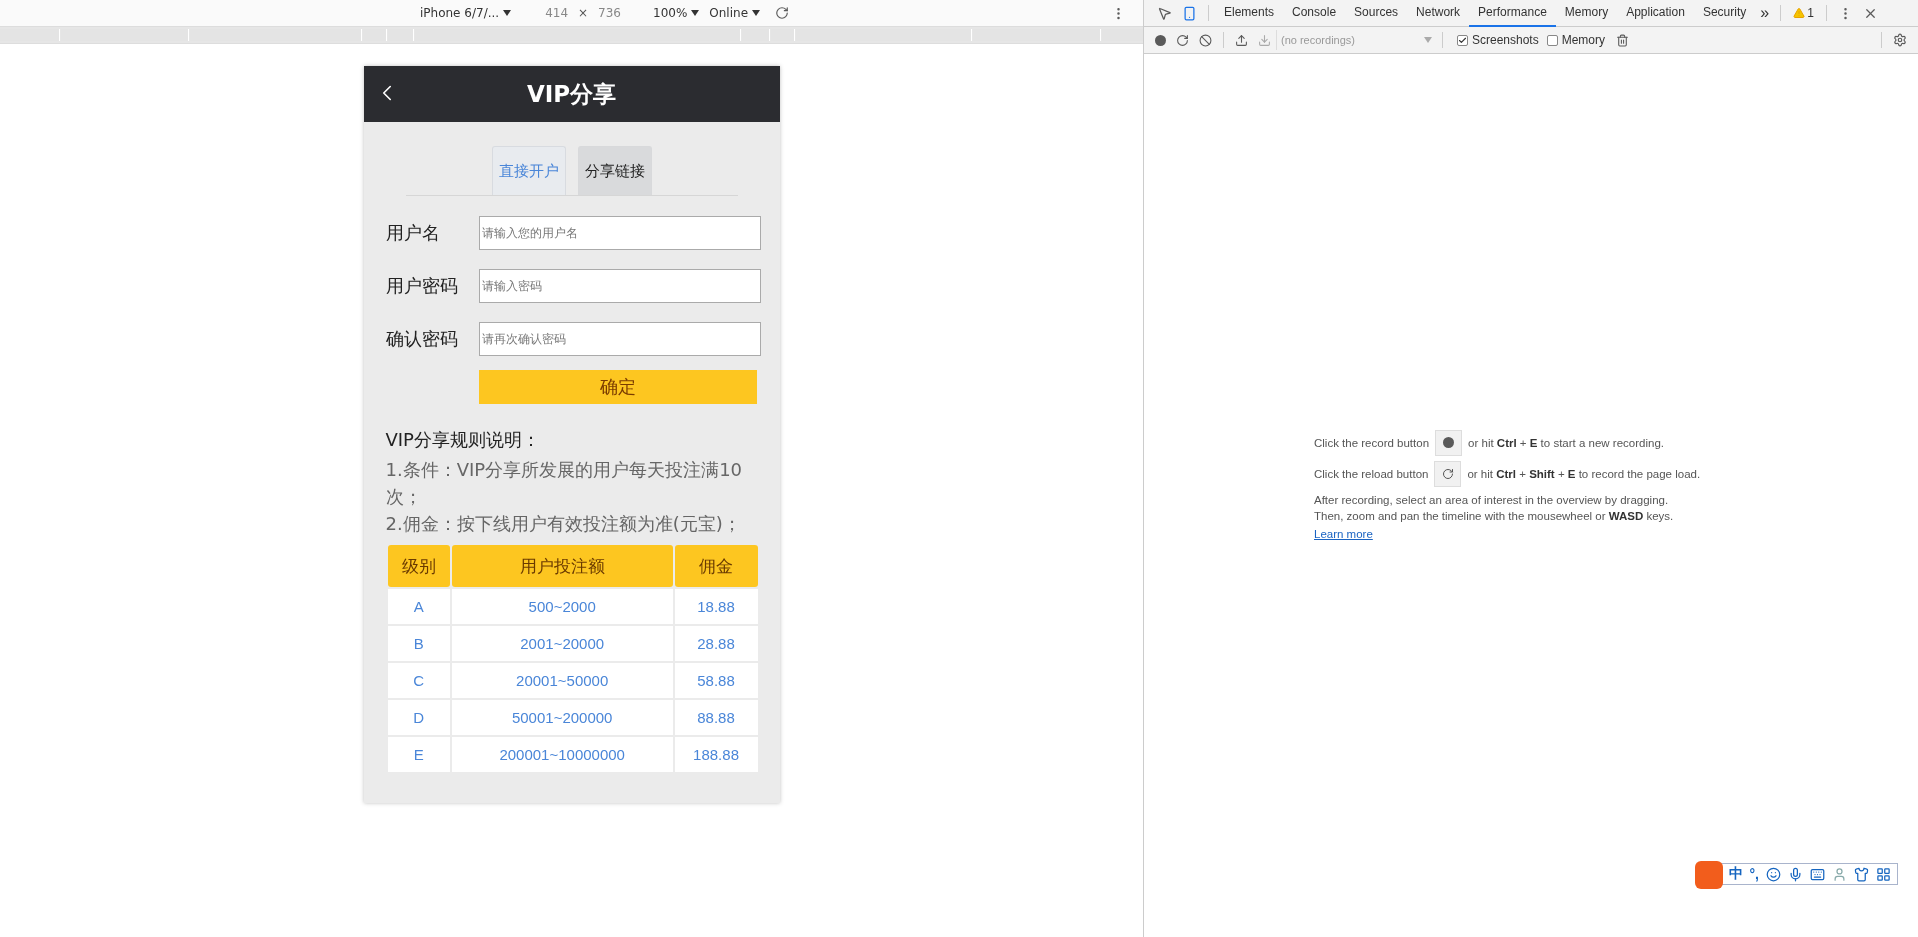 The width and height of the screenshot is (1918, 937). I want to click on rule-text: 1.条件：VIP分享所发展的用户每天投注满10次；, so click(564, 483).